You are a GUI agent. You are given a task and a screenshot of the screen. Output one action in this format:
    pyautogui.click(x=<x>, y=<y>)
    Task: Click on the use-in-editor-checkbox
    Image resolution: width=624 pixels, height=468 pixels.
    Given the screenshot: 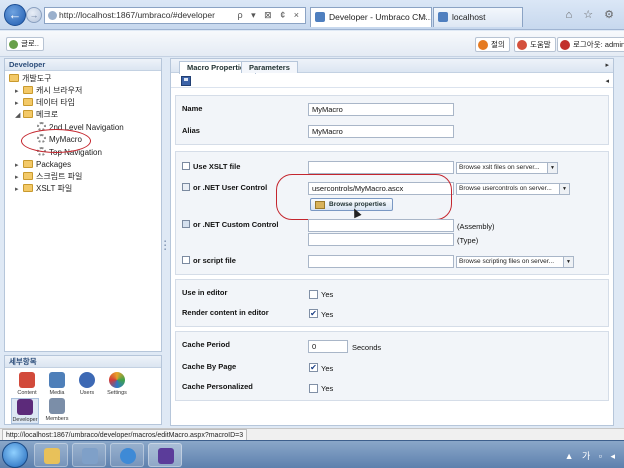 What is the action you would take?
    pyautogui.click(x=313, y=294)
    